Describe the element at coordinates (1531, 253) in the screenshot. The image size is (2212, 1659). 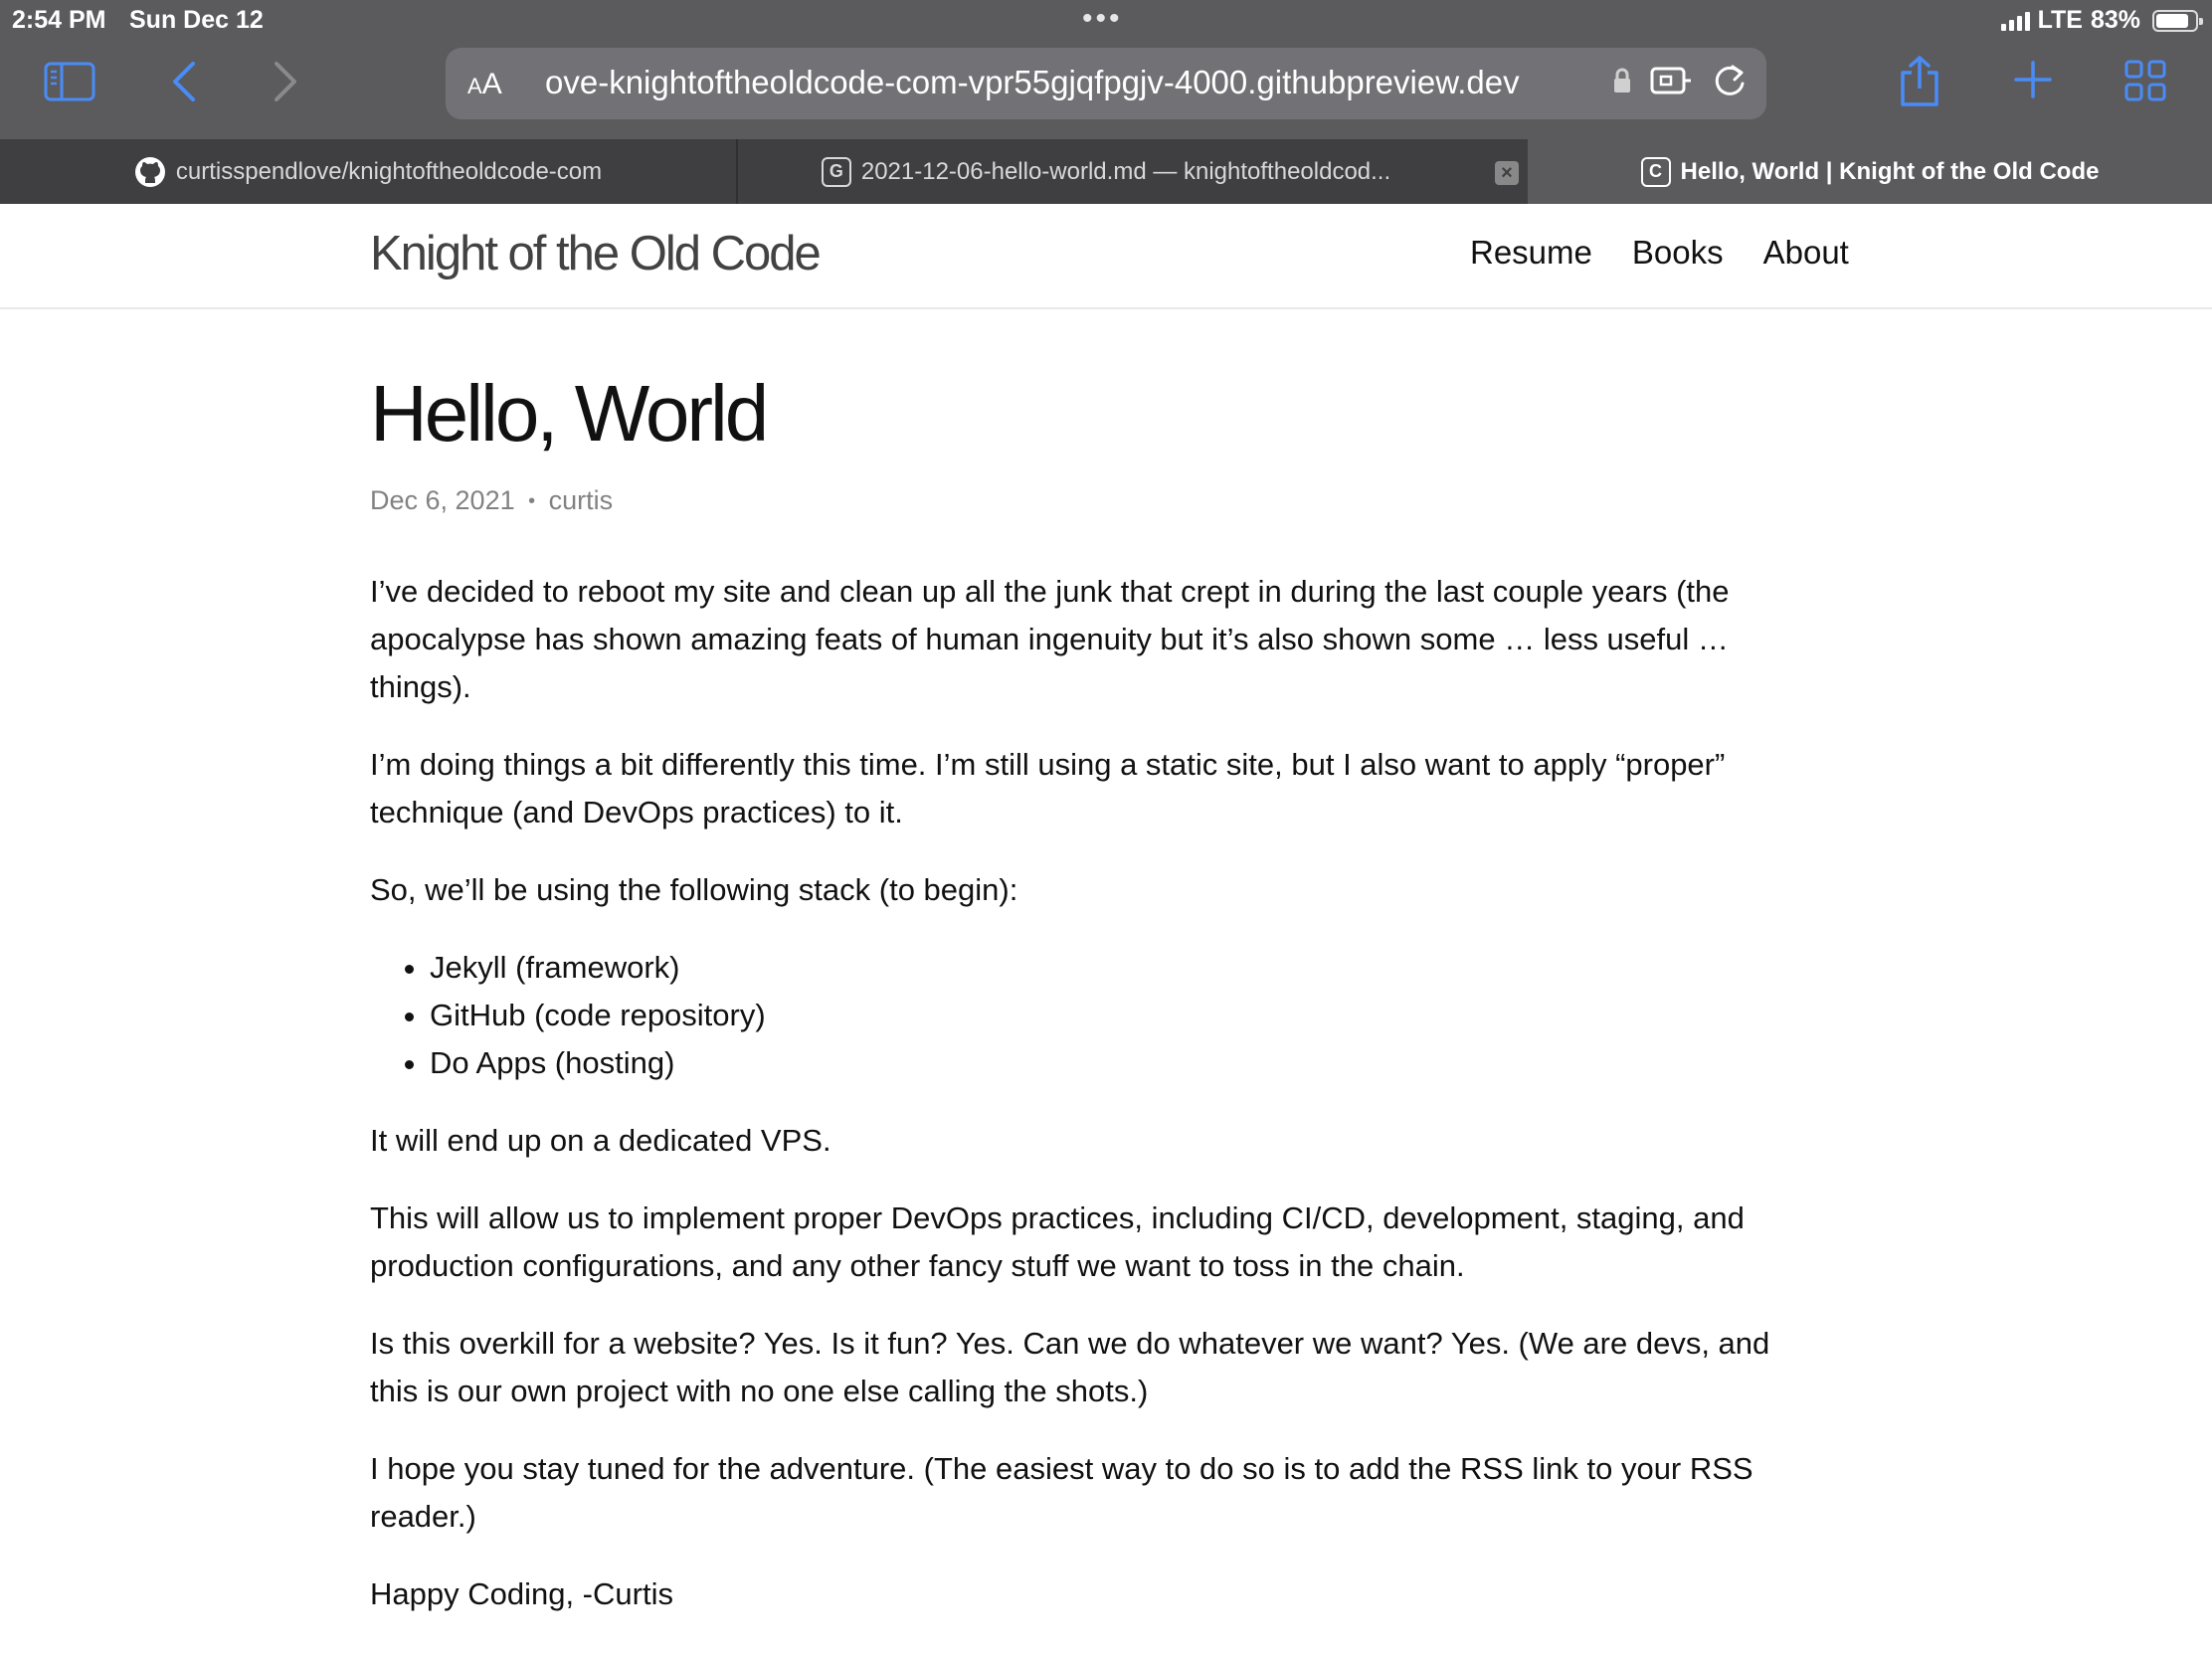
I see `nav-link-resume: Resume` at that location.